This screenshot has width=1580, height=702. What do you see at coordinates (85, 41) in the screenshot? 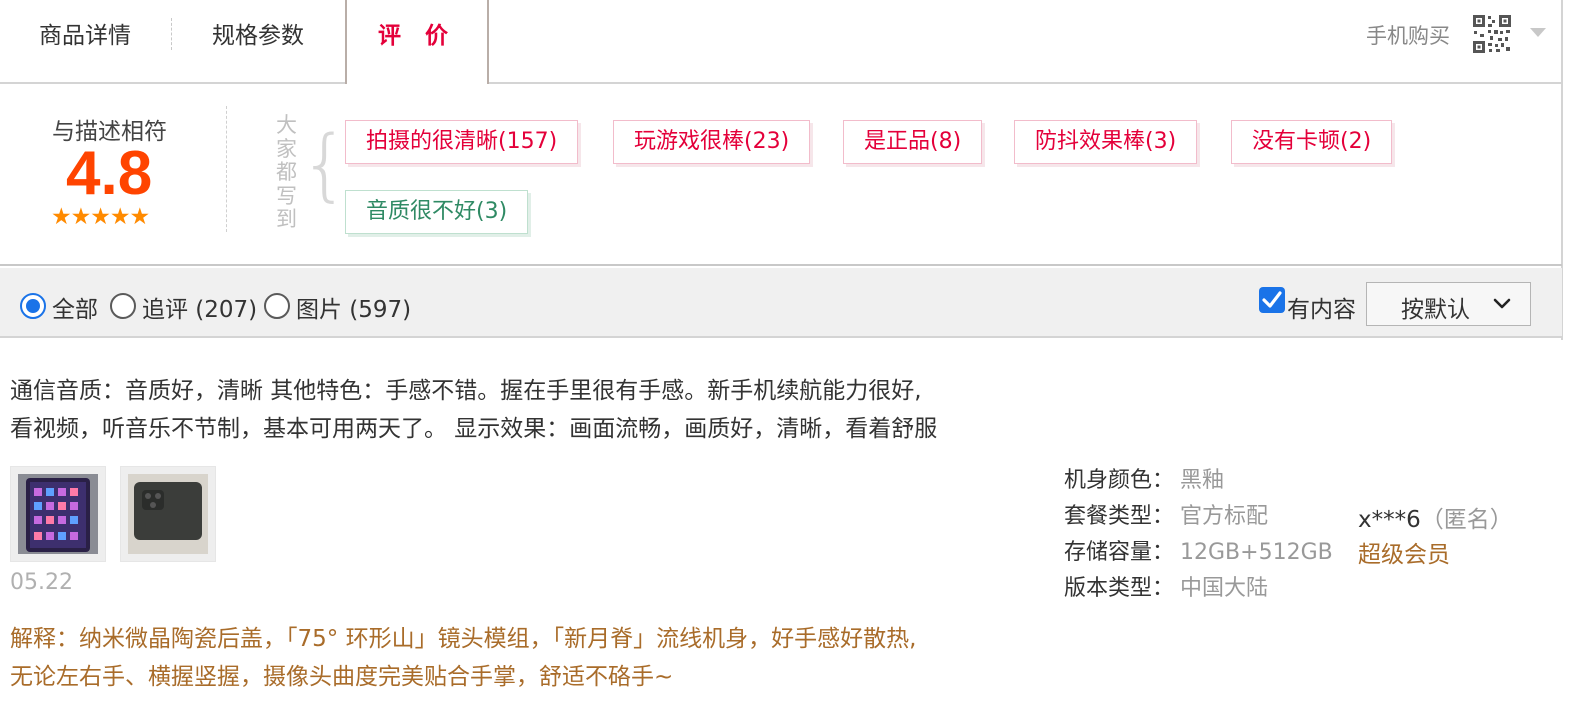
I see `tab-product-details: 商品详情` at bounding box center [85, 41].